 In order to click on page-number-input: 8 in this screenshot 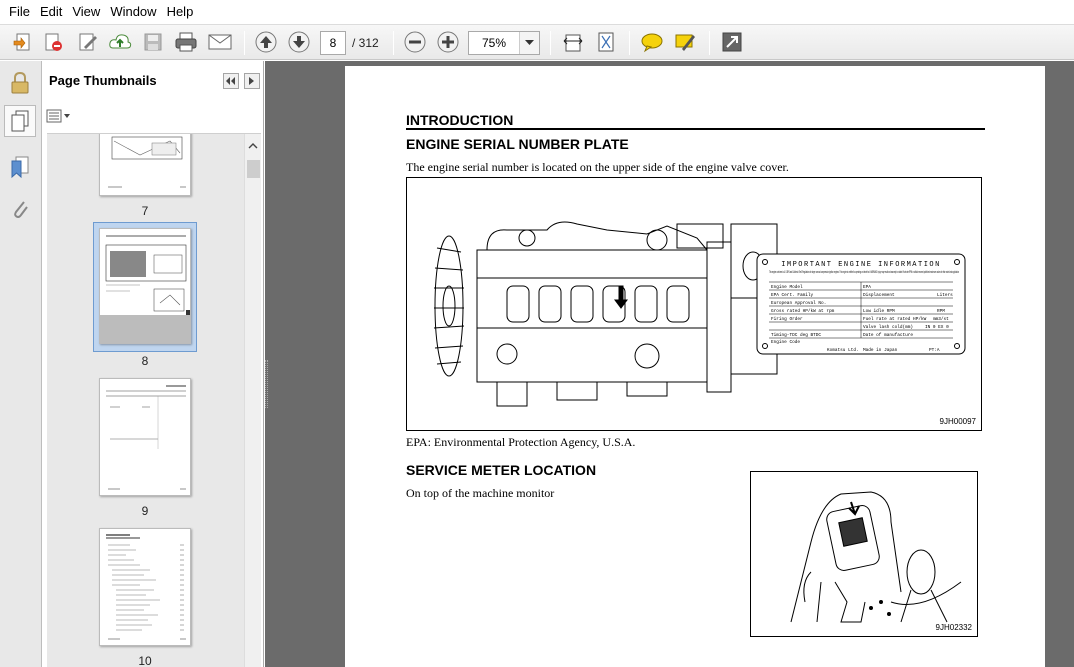, I will do `click(333, 43)`.